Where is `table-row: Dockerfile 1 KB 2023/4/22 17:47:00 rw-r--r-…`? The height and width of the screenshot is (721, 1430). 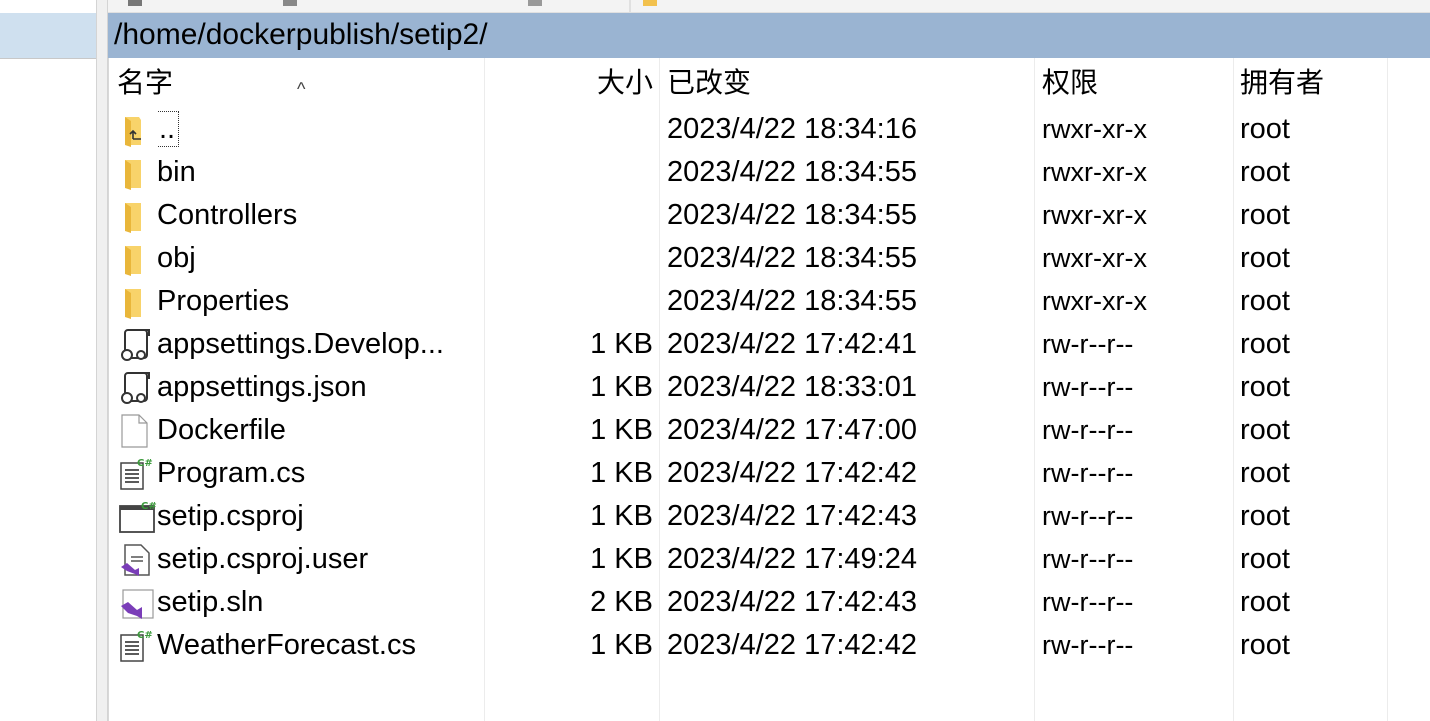 table-row: Dockerfile 1 KB 2023/4/22 17:47:00 rw-r--r-… is located at coordinates (769, 430).